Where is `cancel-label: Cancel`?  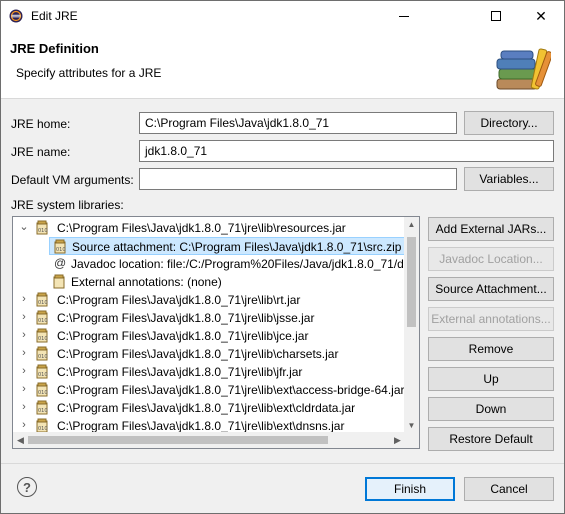 cancel-label: Cancel is located at coordinates (509, 489).